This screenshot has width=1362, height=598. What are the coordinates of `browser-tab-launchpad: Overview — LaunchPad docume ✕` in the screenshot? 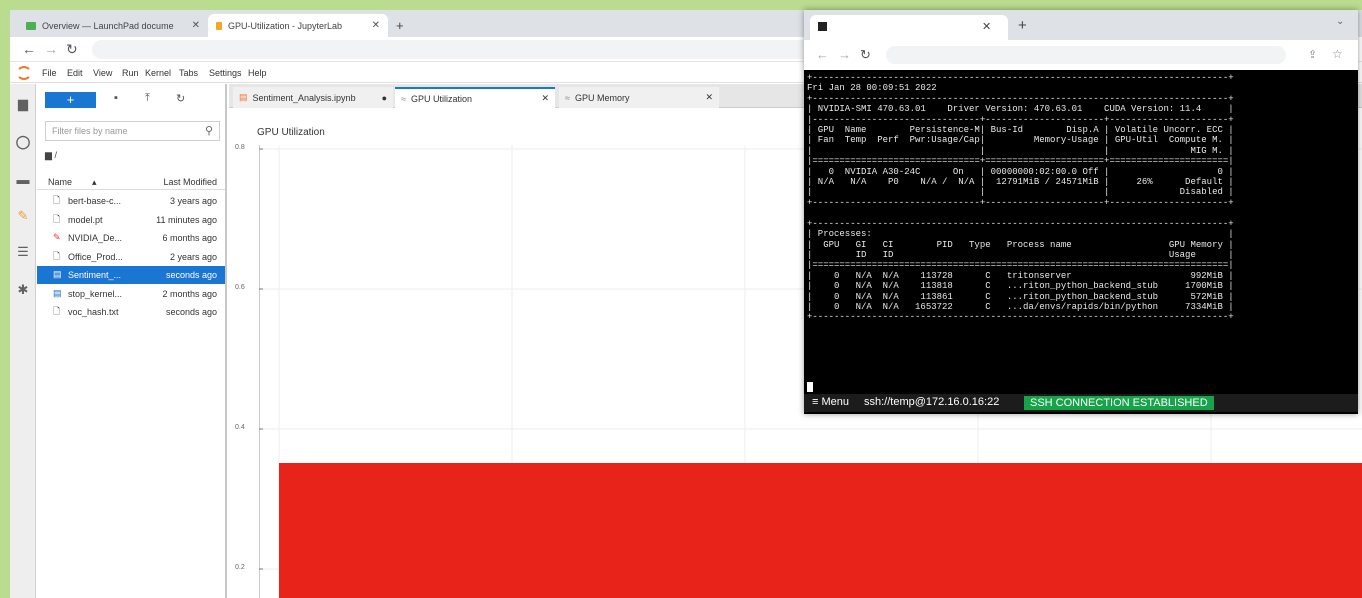 It's located at (113, 25).